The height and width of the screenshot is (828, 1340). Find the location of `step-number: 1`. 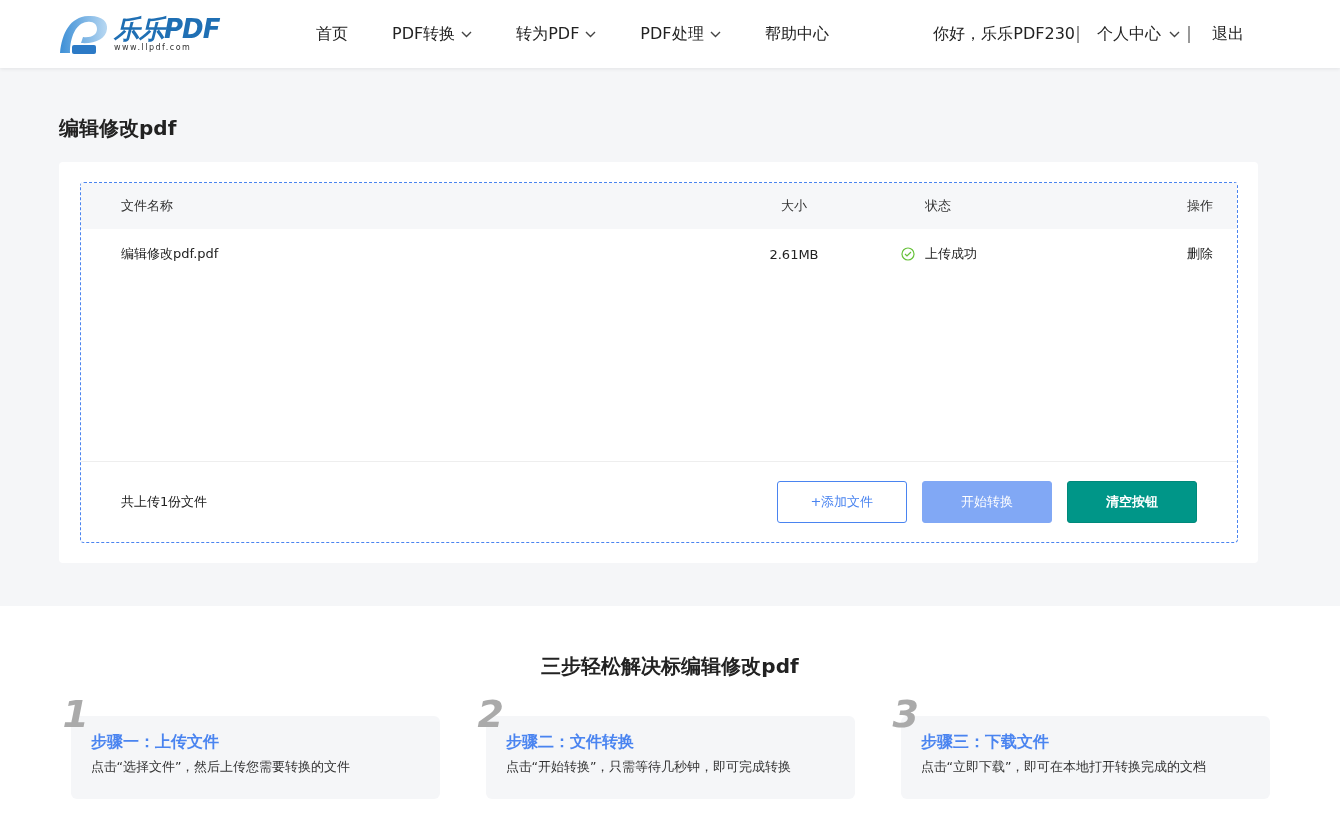

step-number: 1 is located at coordinates (75, 714).